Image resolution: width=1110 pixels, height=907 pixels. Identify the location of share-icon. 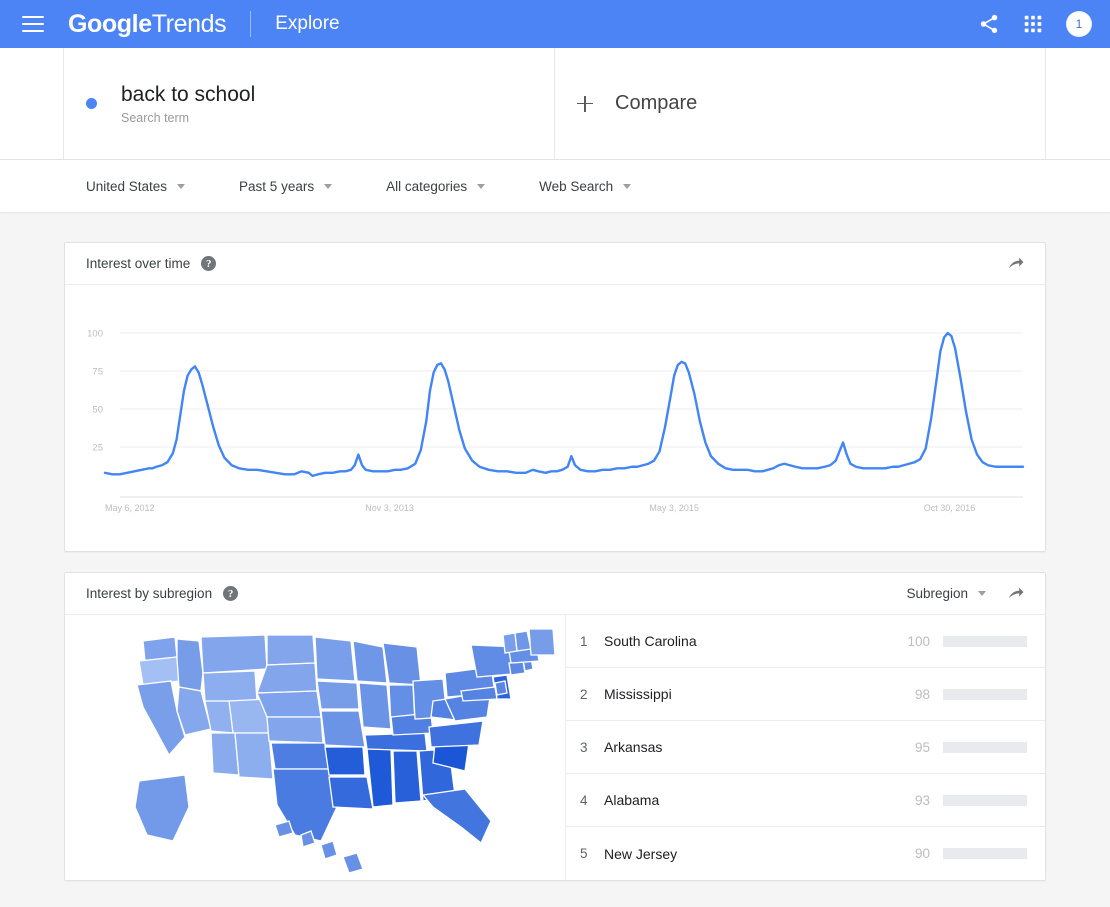
(989, 24).